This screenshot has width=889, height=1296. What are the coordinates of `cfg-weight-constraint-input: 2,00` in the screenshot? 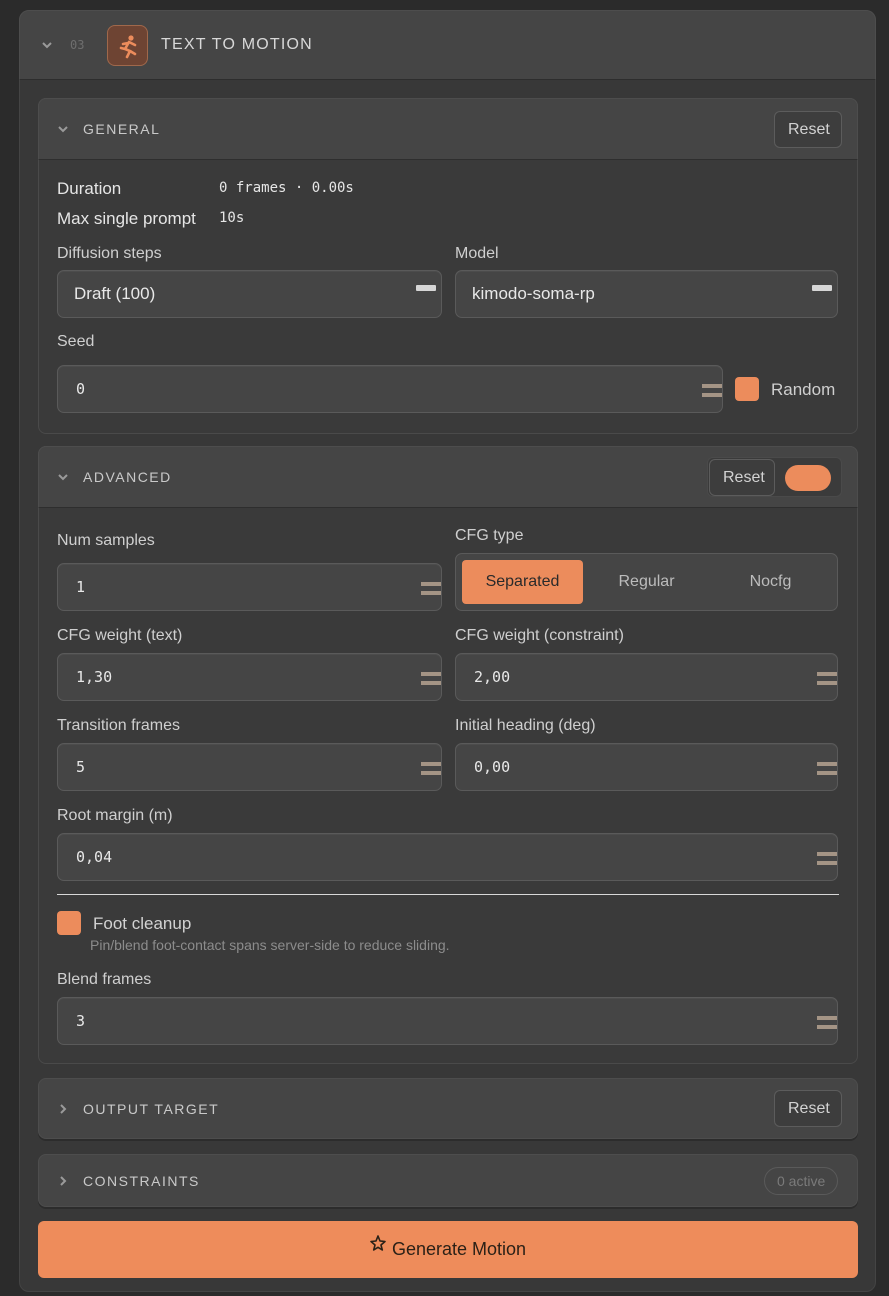 It's located at (646, 677).